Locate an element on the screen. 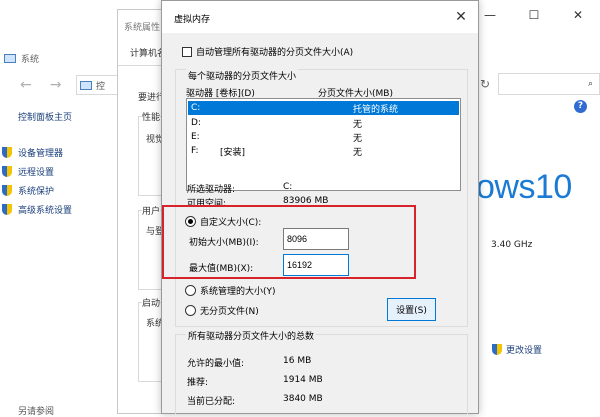  selected-drive-label: 所选驱动器: is located at coordinates (211, 190).